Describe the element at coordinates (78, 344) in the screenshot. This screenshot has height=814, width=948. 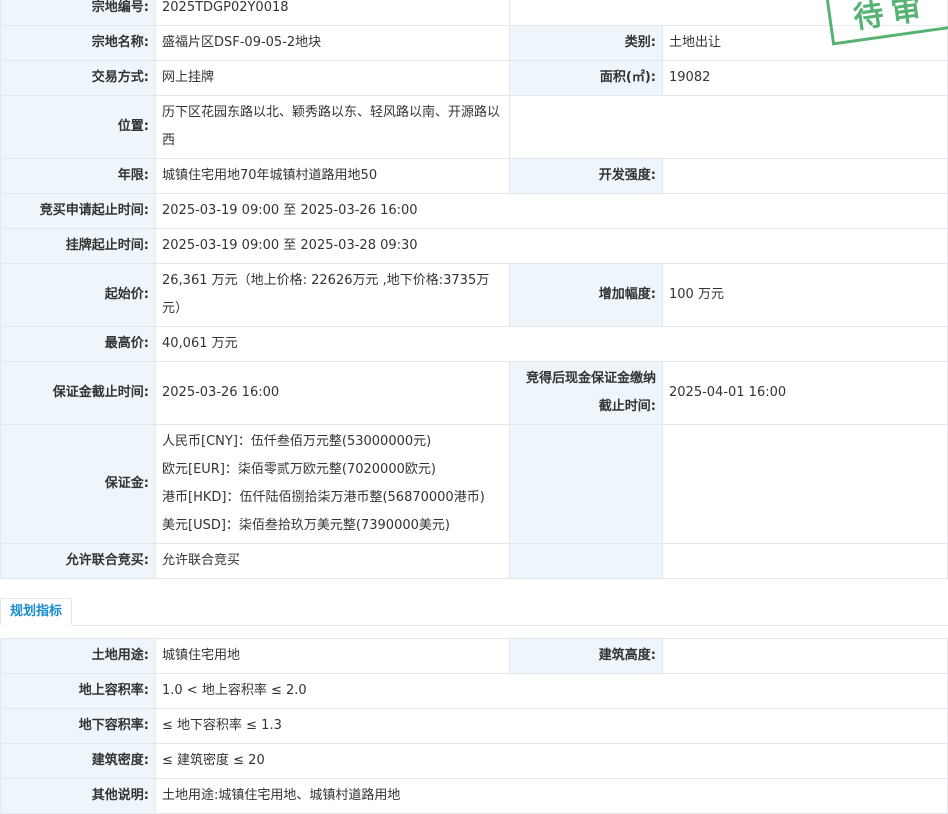
I see `max-price-label: 最高价:` at that location.